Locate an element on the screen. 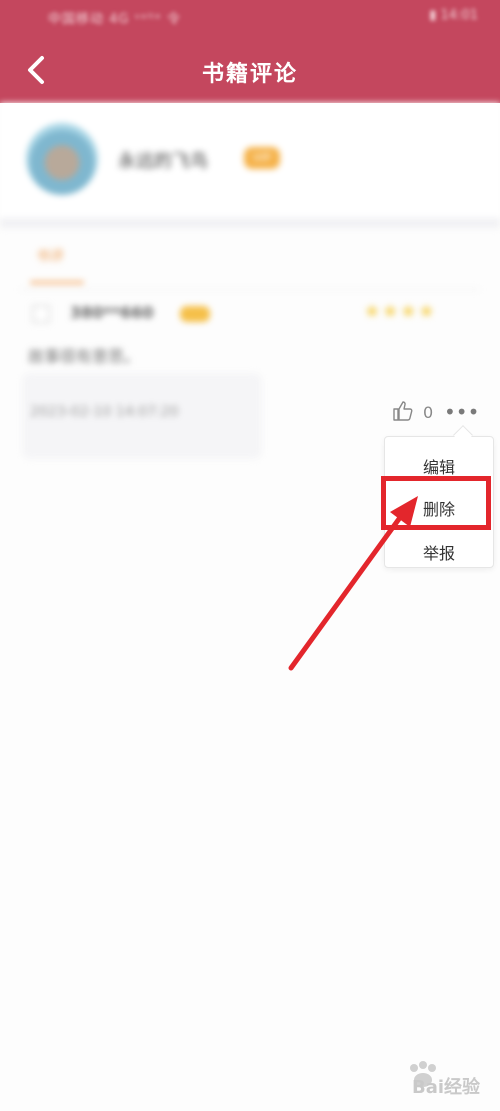  delete-highlight-box is located at coordinates (436, 503).